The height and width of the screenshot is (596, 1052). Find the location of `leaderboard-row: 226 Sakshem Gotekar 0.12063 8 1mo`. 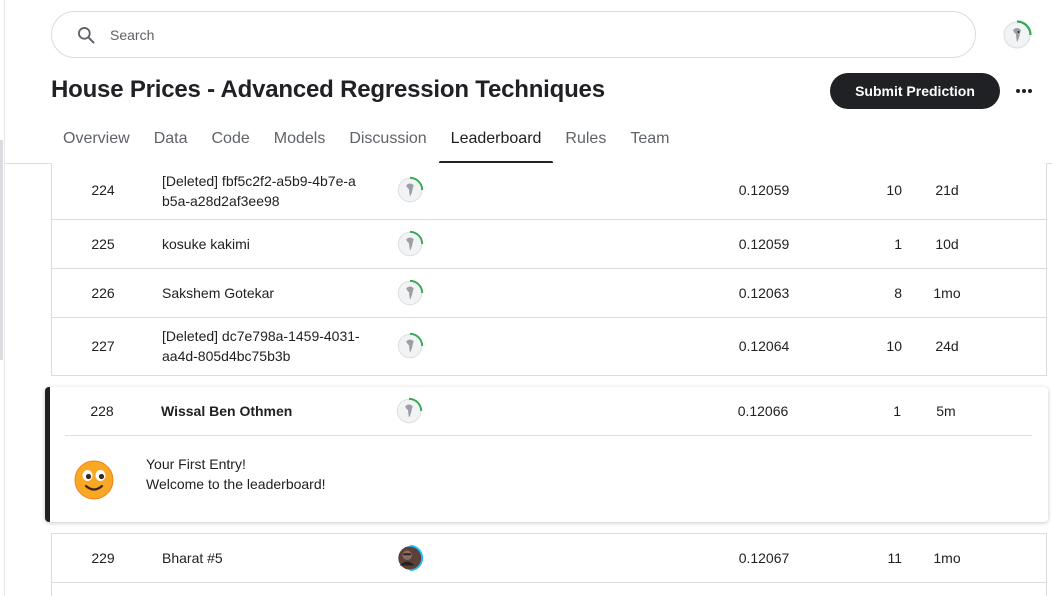

leaderboard-row: 226 Sakshem Gotekar 0.12063 8 1mo is located at coordinates (549, 293).